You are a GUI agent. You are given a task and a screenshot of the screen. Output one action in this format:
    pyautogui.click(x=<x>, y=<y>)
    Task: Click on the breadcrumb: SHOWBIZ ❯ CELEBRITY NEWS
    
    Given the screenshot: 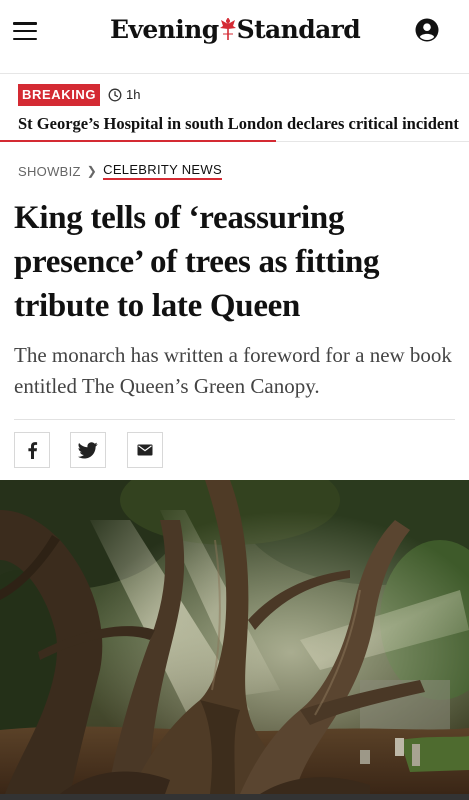 What is the action you would take?
    pyautogui.click(x=120, y=171)
    